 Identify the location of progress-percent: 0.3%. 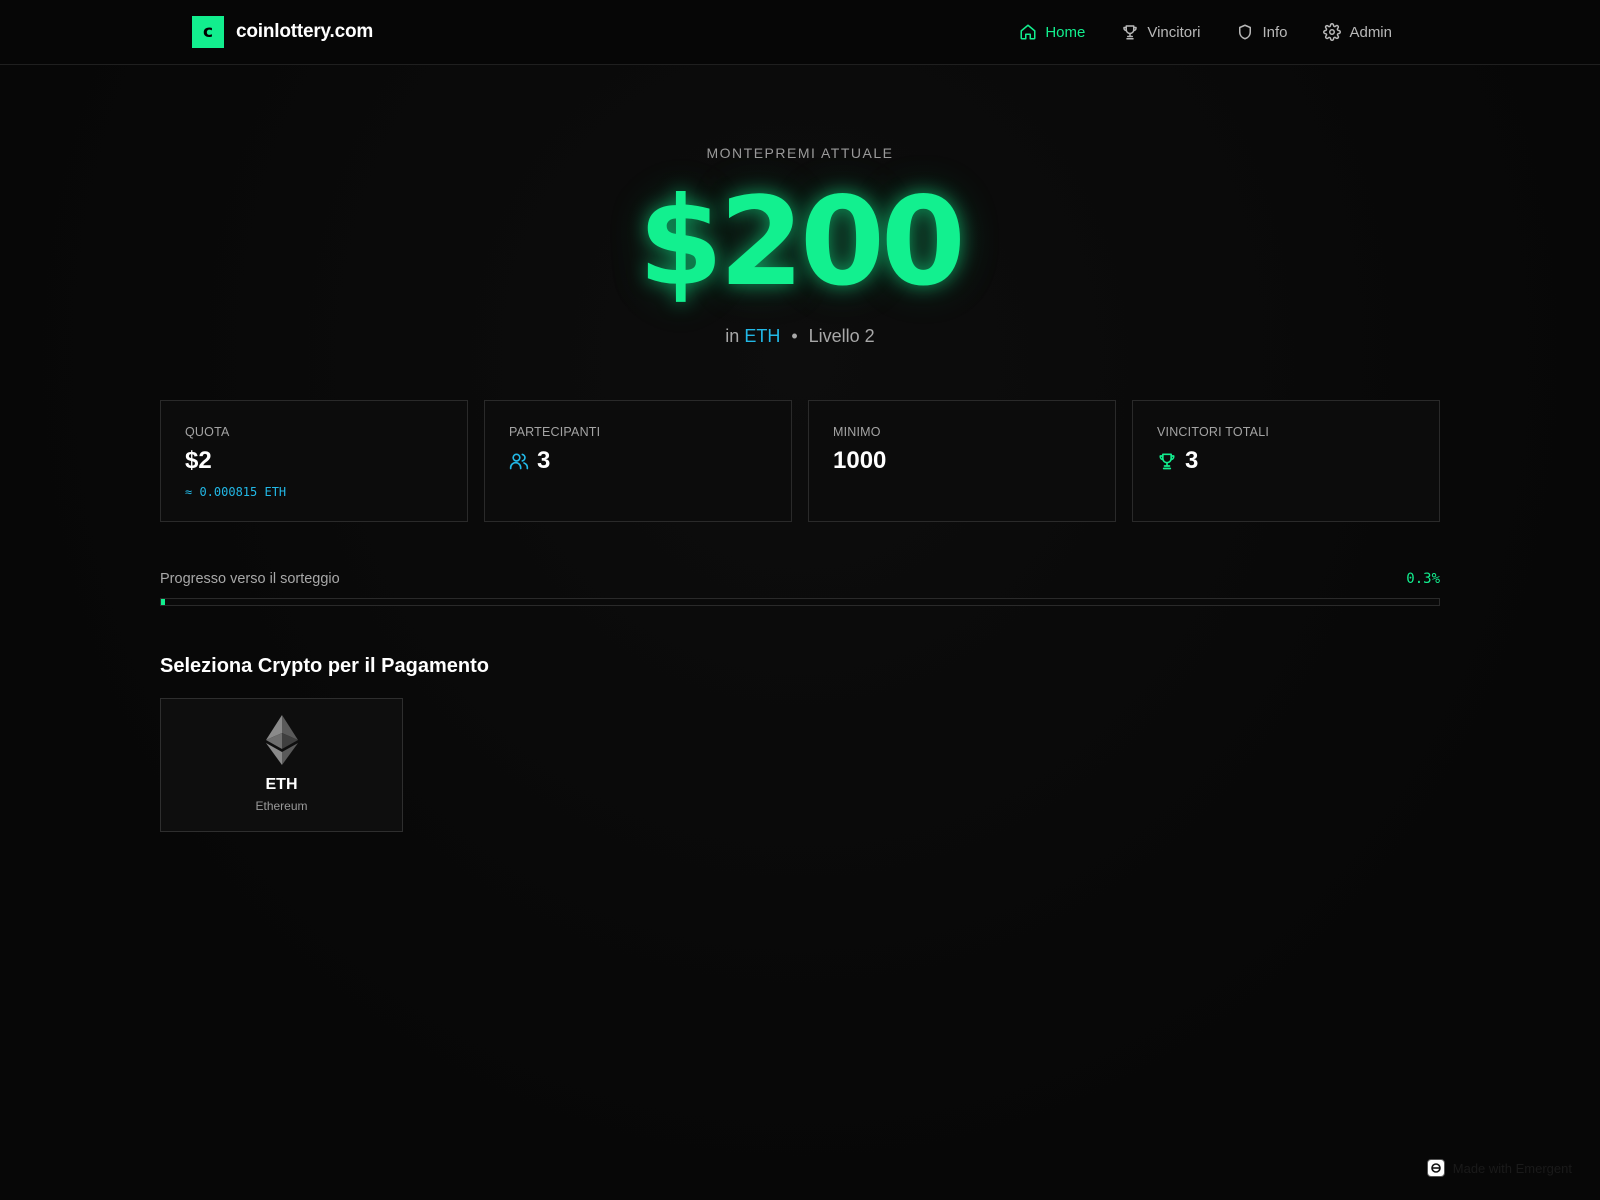
(1423, 579).